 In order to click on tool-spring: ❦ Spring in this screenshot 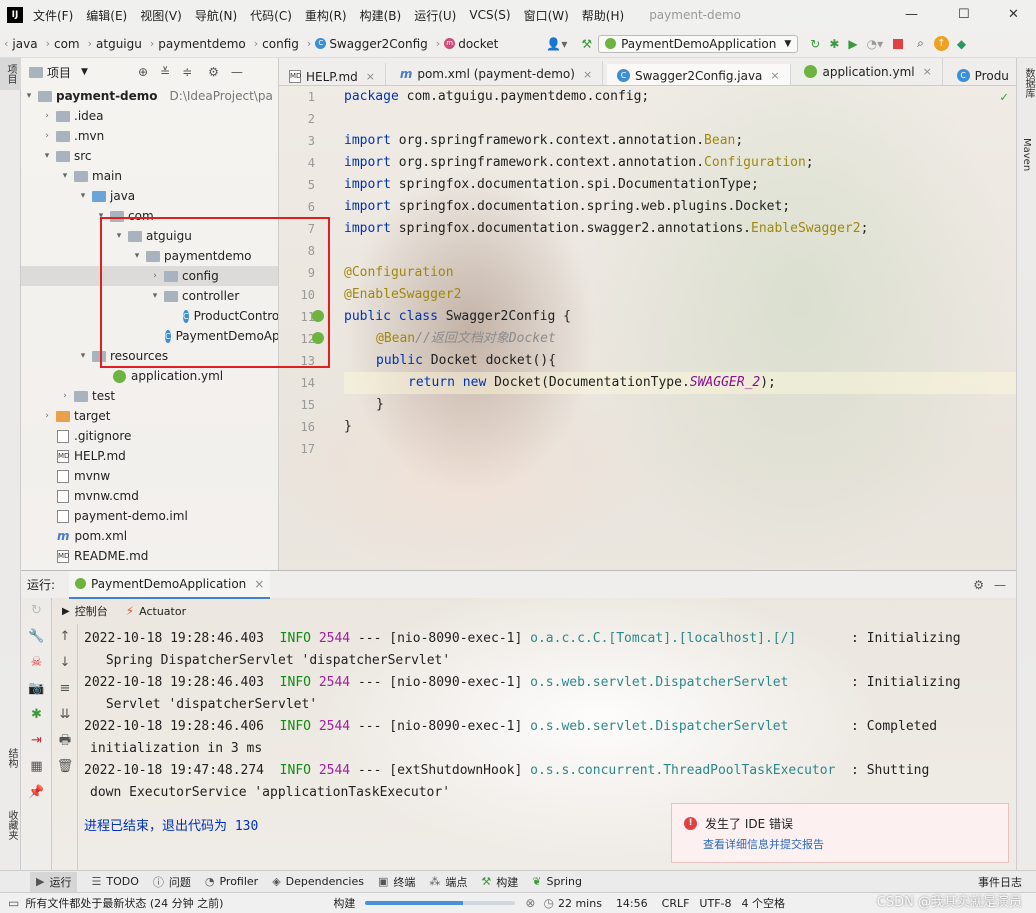, I will do `click(557, 881)`.